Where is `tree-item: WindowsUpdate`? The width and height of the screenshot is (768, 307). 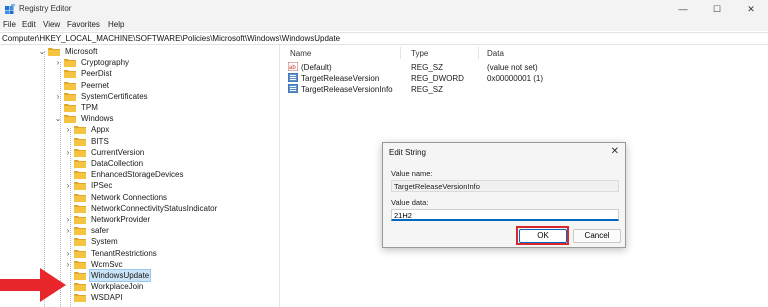 tree-item: WindowsUpdate is located at coordinates (108, 275).